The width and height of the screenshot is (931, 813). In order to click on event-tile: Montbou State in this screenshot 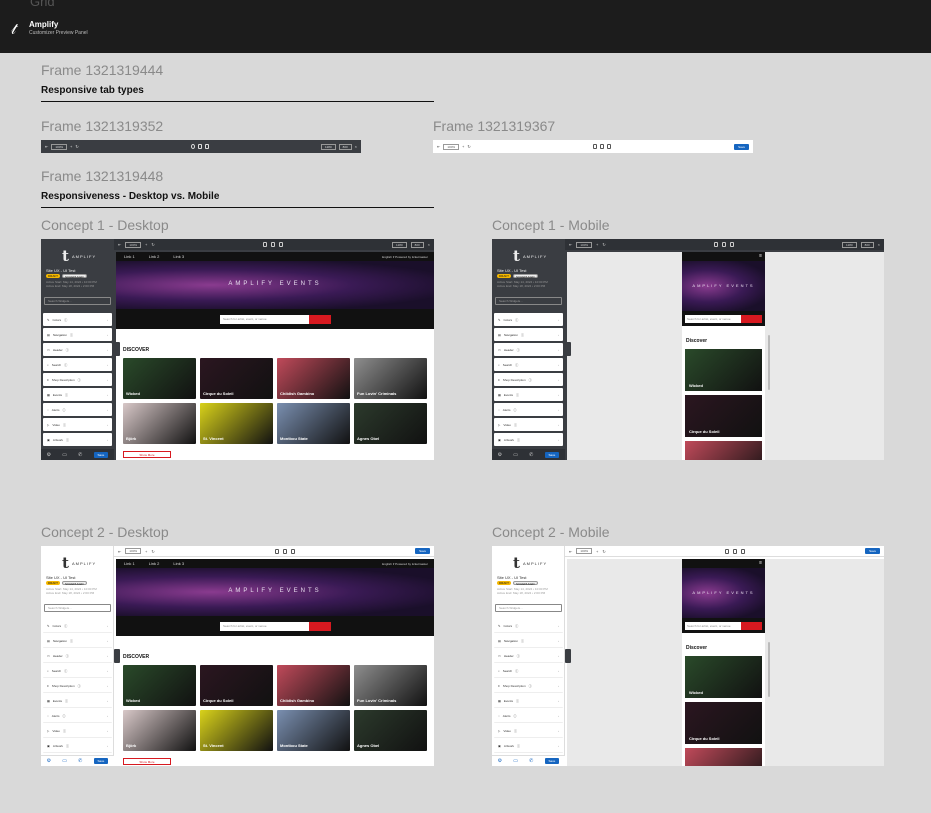, I will do `click(313, 730)`.